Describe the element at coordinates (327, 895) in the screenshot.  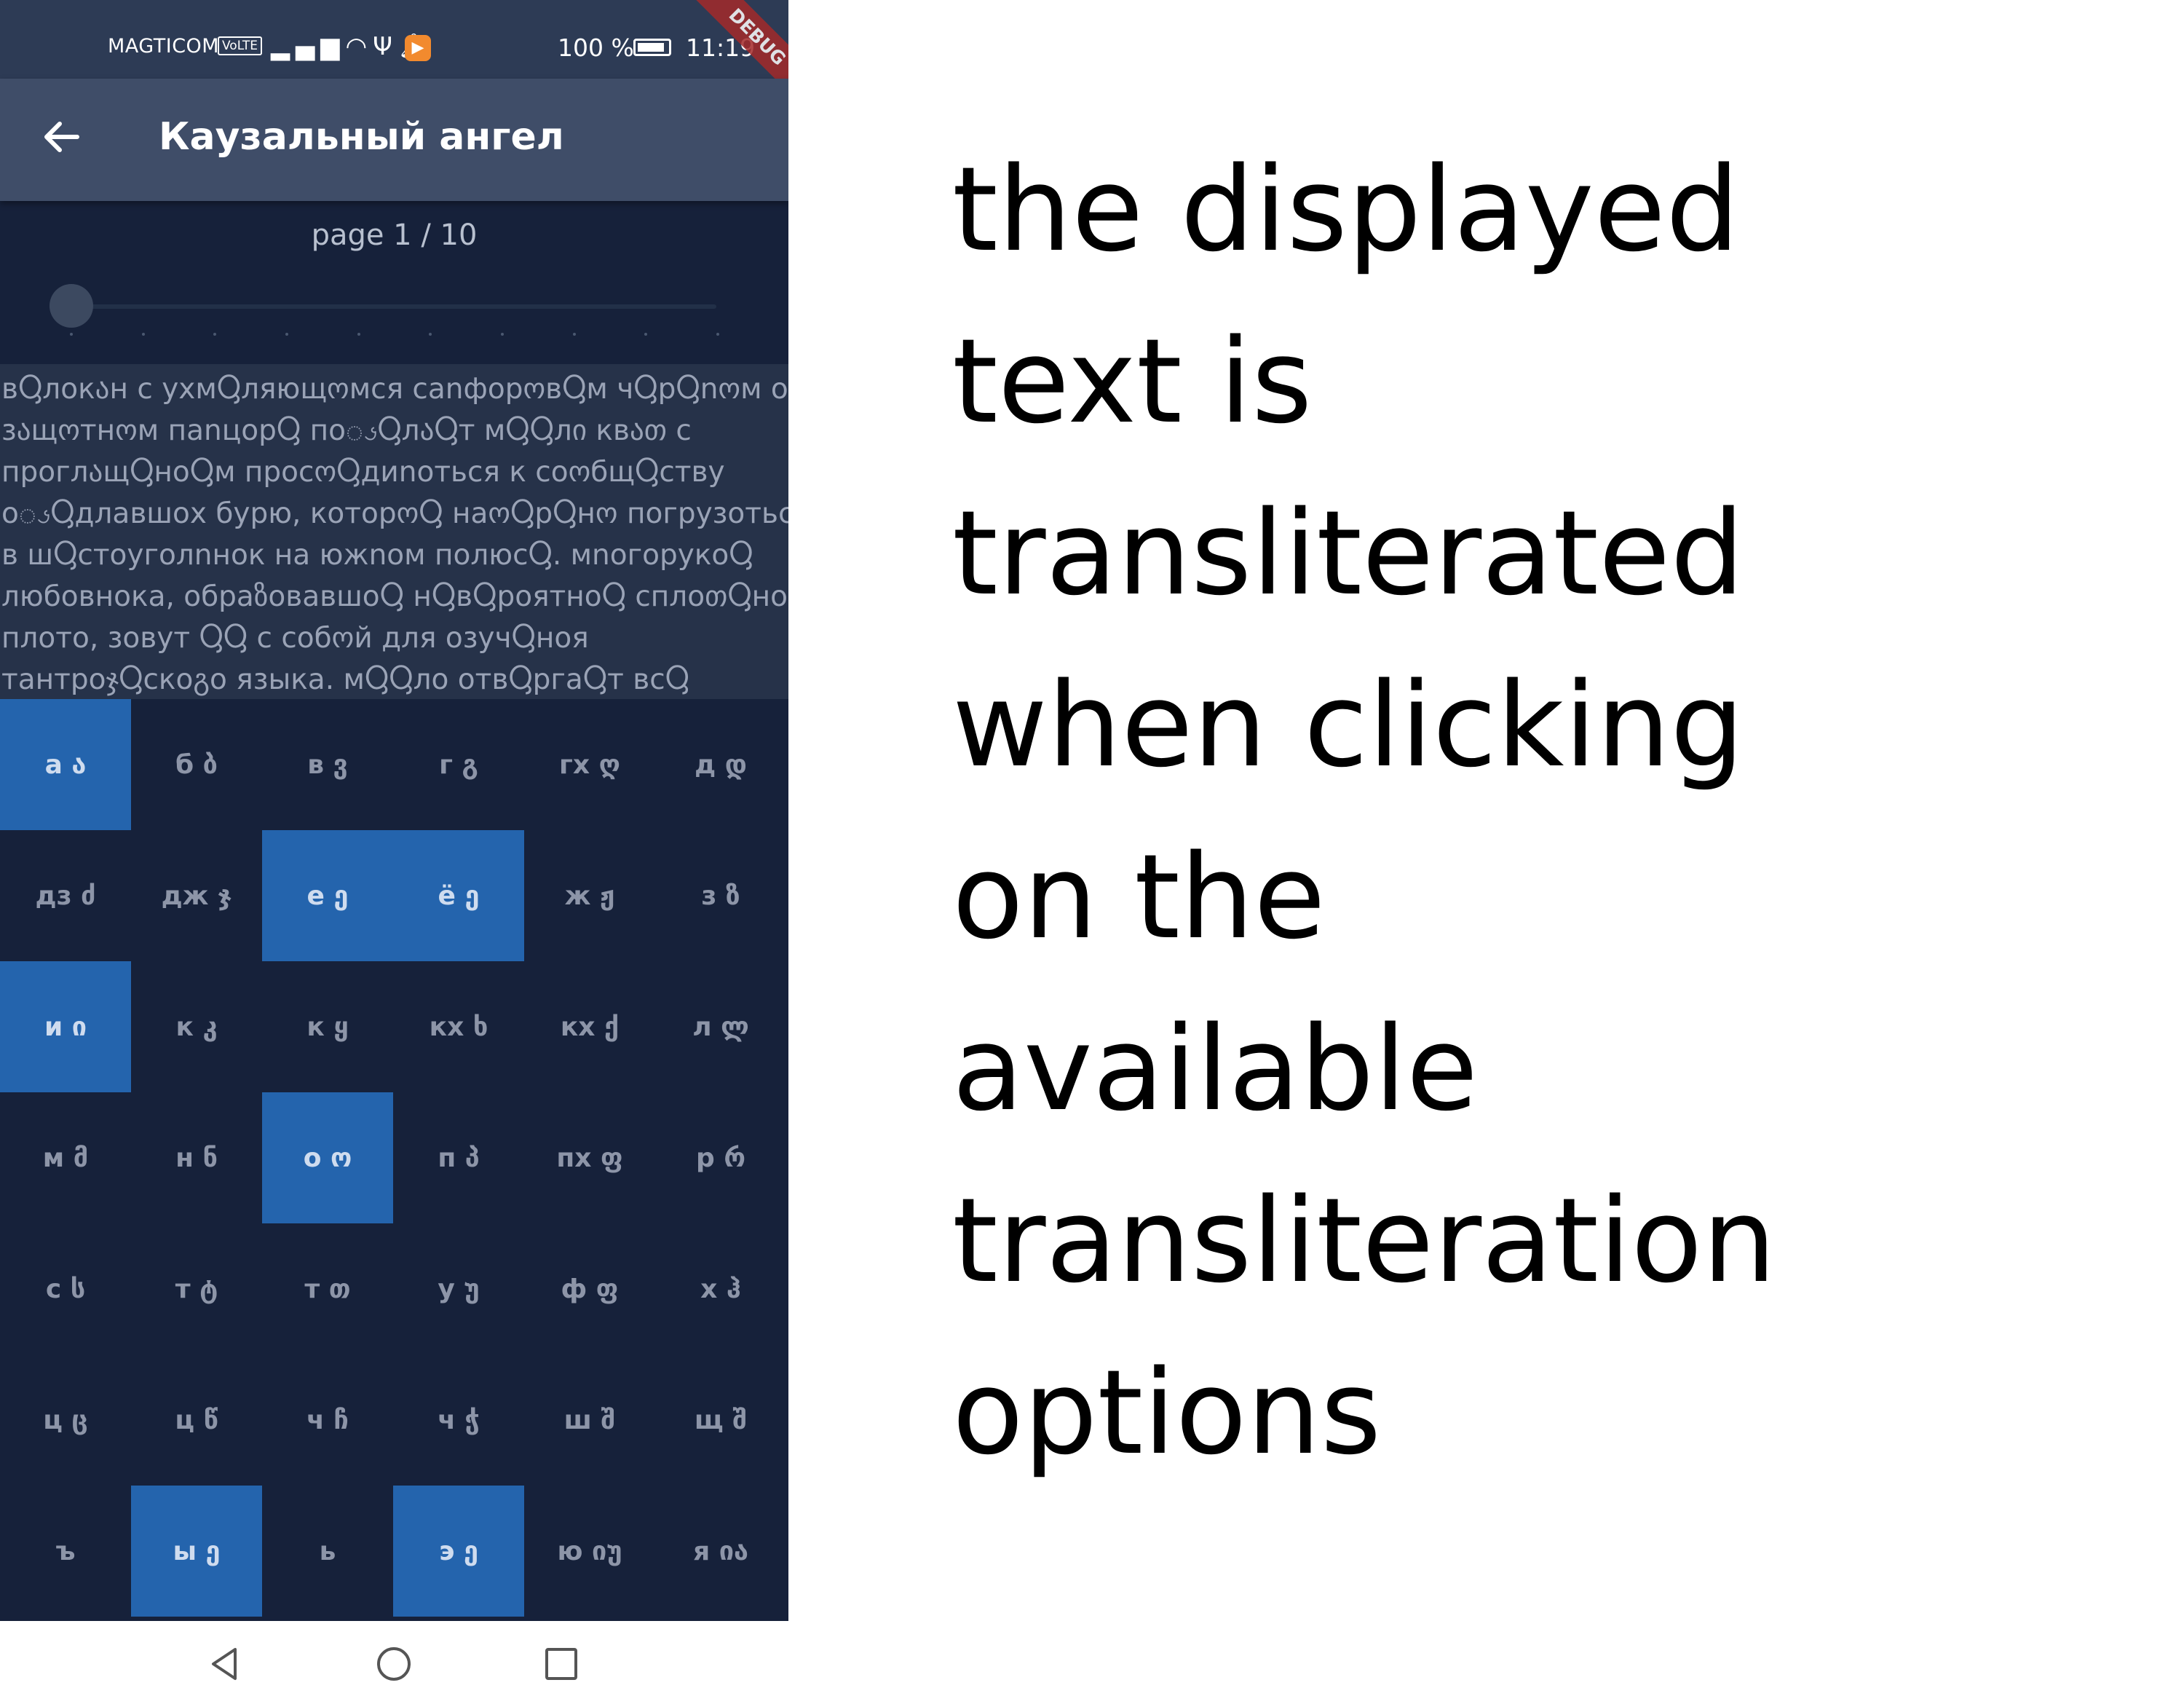
I see `transliteration-key: е ე` at that location.